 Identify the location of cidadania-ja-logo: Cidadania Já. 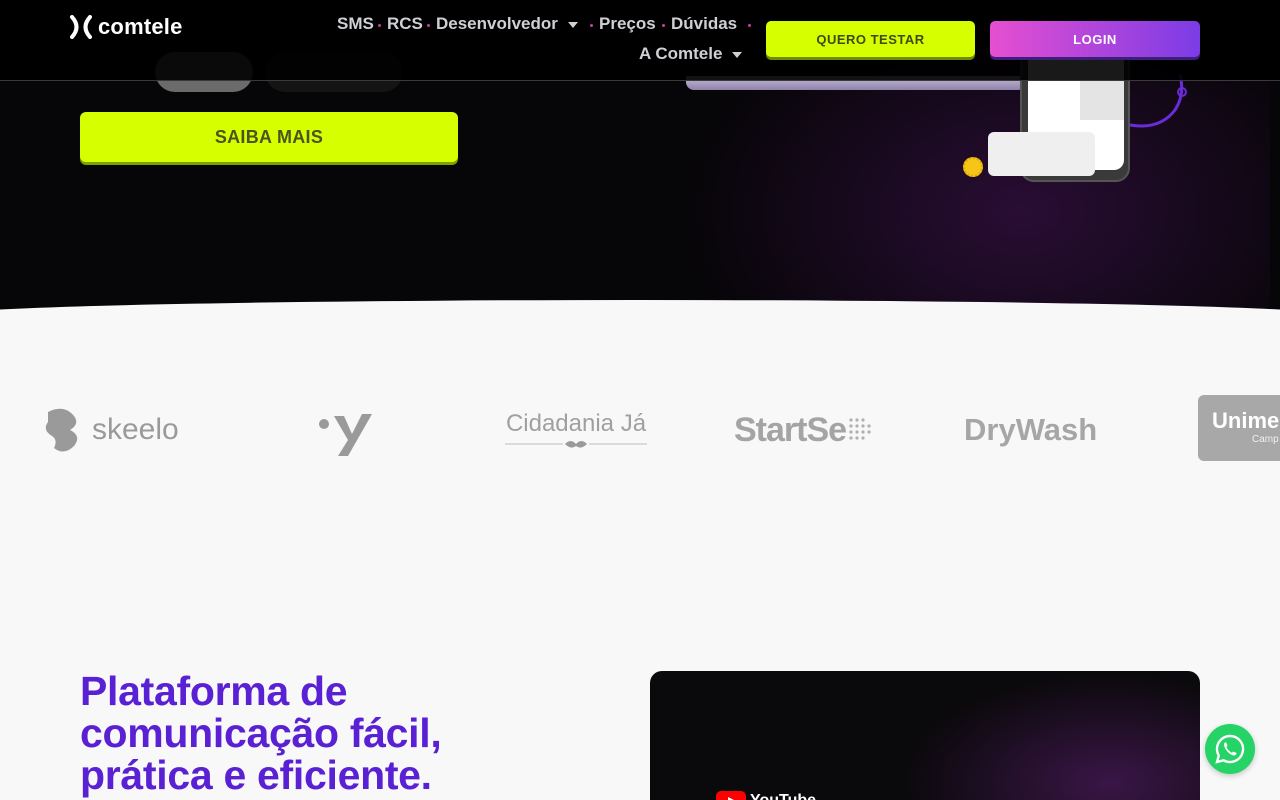
(576, 430).